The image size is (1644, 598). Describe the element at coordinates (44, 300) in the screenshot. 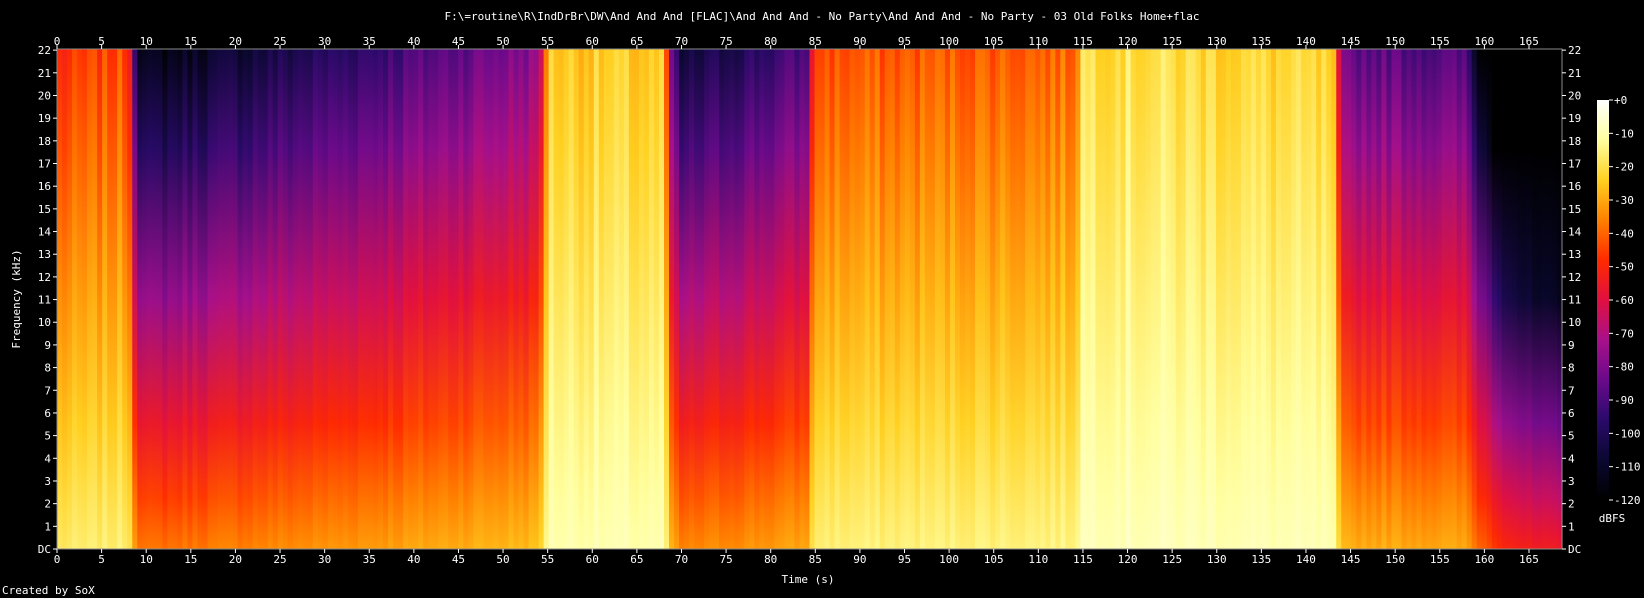

I see `y-tick-label: 11` at that location.